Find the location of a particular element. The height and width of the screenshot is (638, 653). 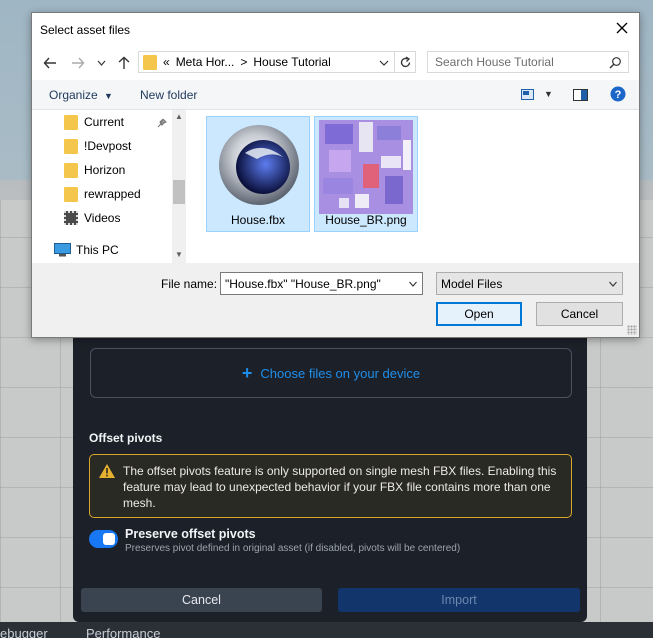

warning-icon is located at coordinates (107, 471).